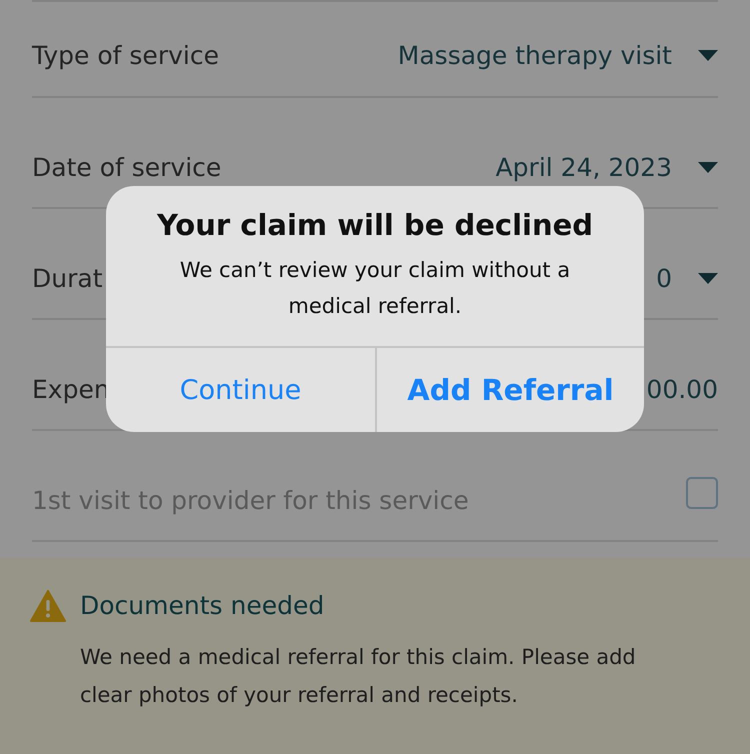 The image size is (750, 754). What do you see at coordinates (67, 279) in the screenshot?
I see `field-label: Durat` at bounding box center [67, 279].